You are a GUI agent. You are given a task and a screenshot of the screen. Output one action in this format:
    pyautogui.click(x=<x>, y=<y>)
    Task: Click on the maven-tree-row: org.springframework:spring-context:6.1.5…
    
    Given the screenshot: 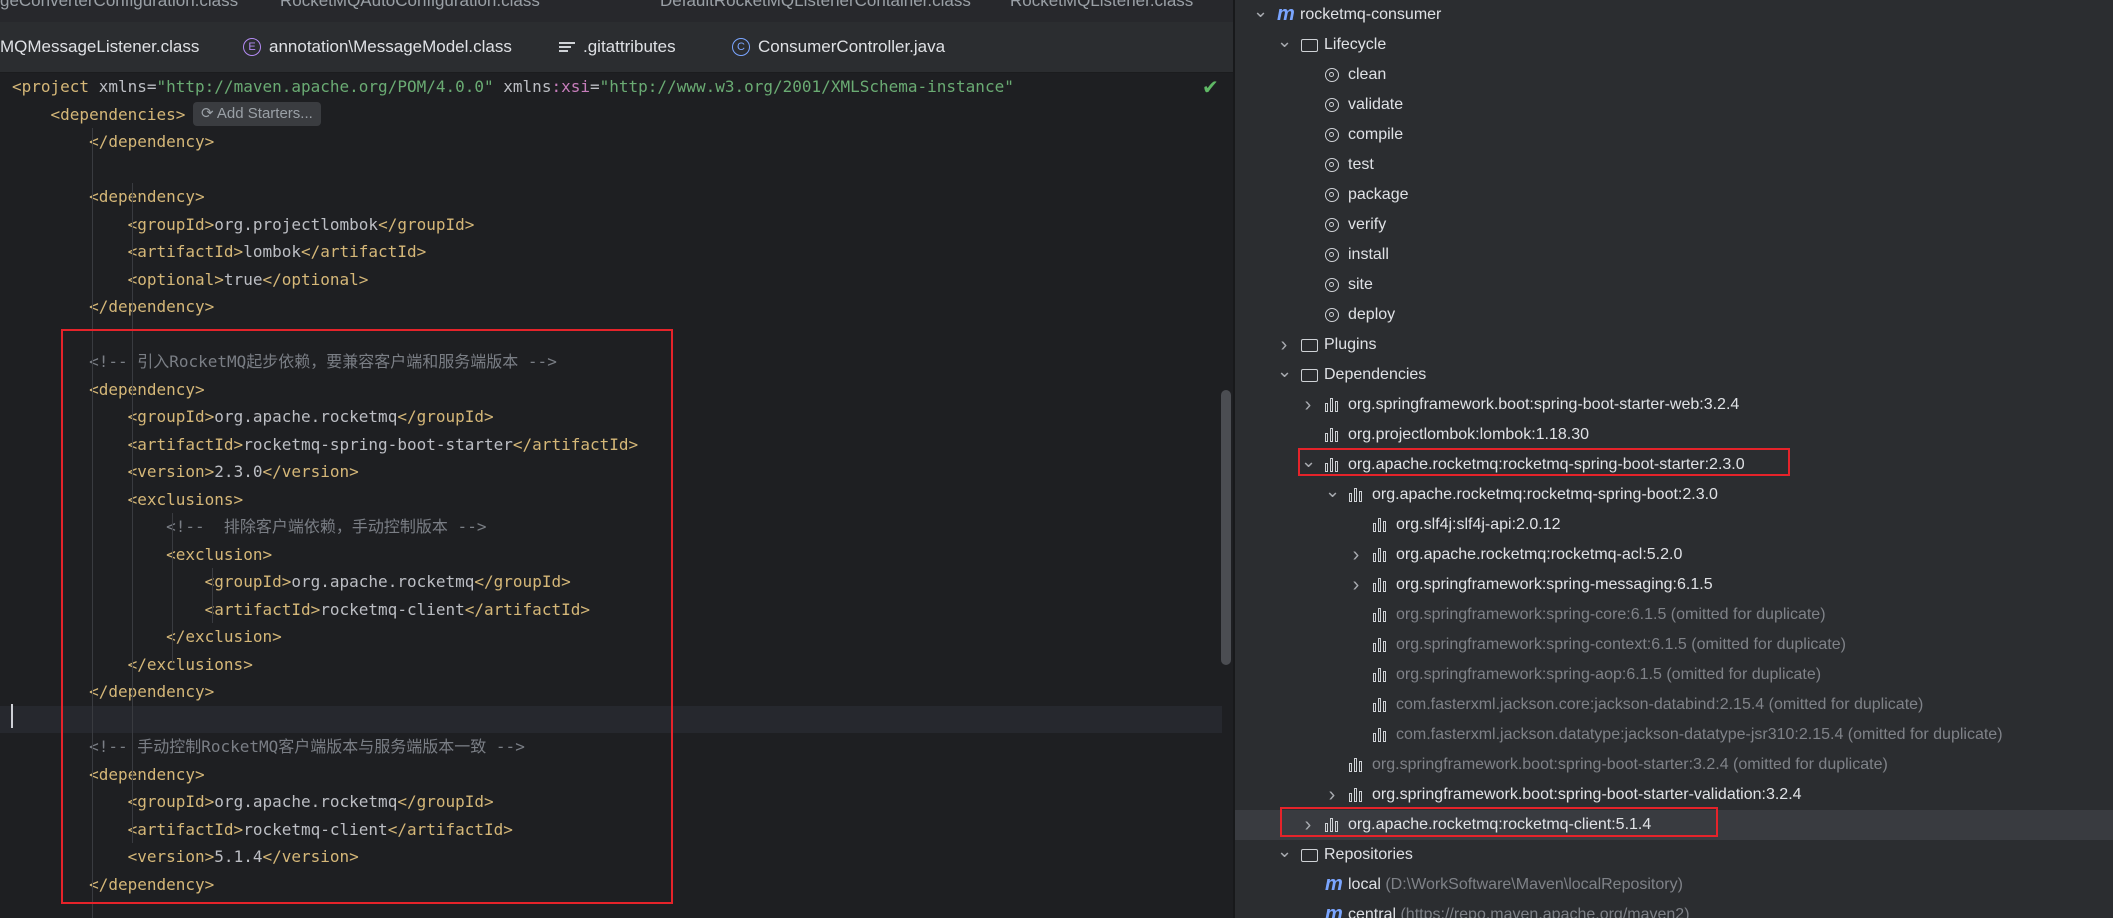 What is the action you would take?
    pyautogui.click(x=1674, y=645)
    